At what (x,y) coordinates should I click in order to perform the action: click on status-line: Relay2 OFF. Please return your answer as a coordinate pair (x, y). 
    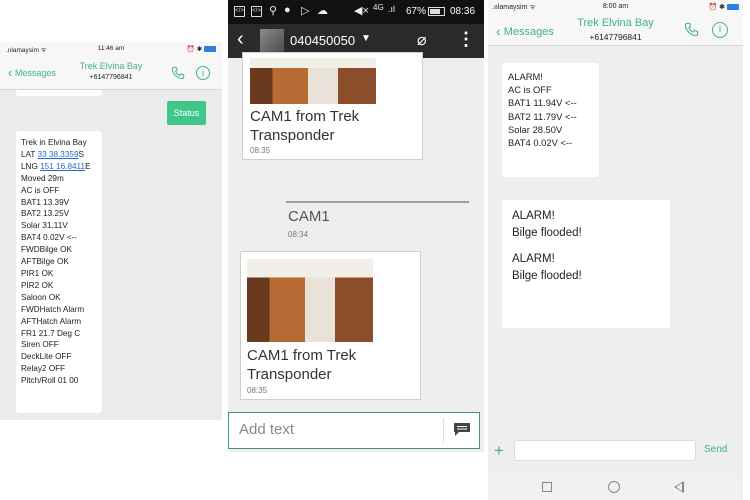
    Looking at the image, I should click on (43, 369).